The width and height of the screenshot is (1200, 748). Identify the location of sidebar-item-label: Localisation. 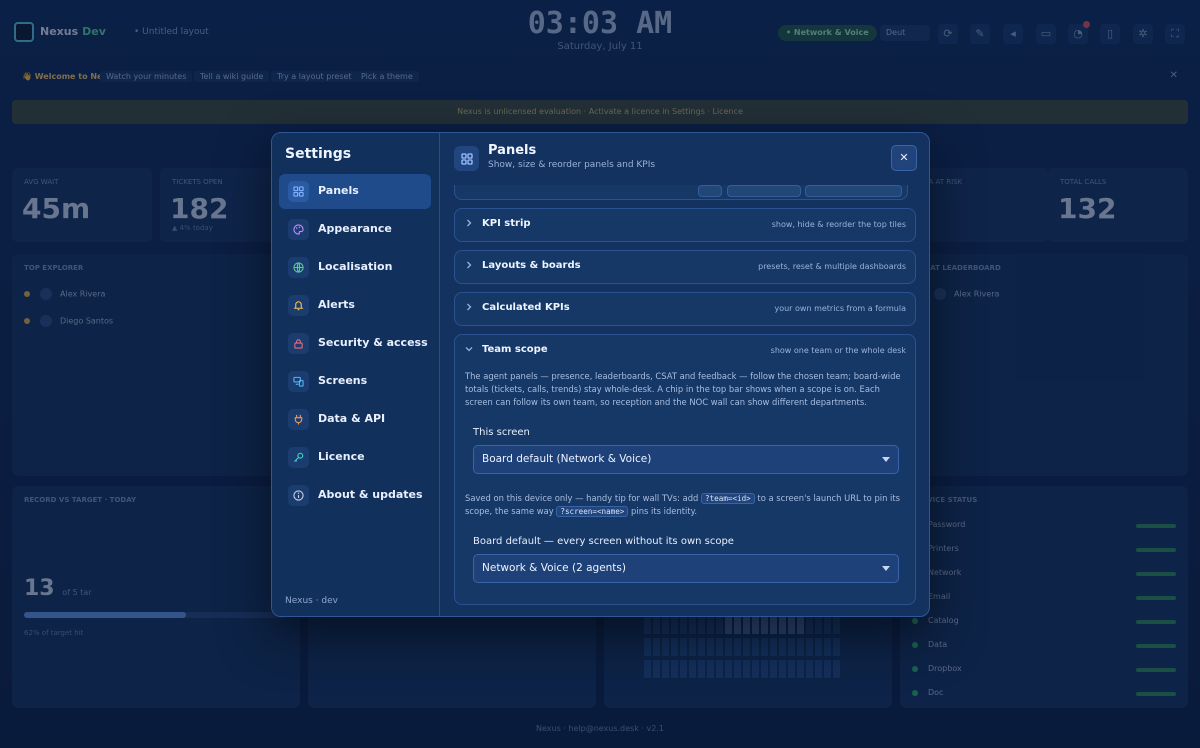
(355, 266).